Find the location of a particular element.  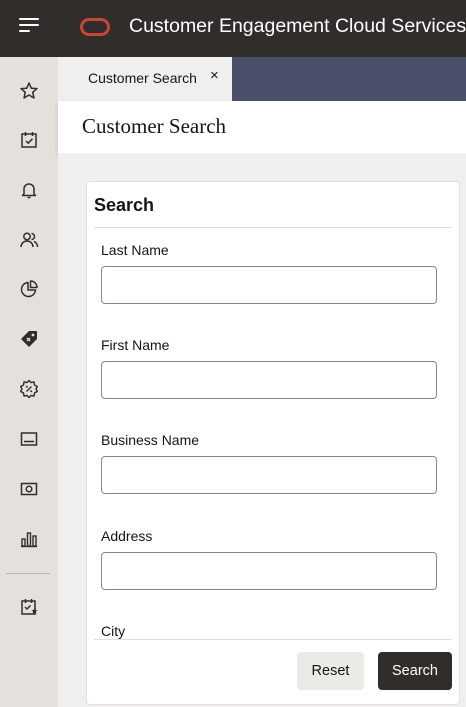

first-name-input is located at coordinates (269, 380).